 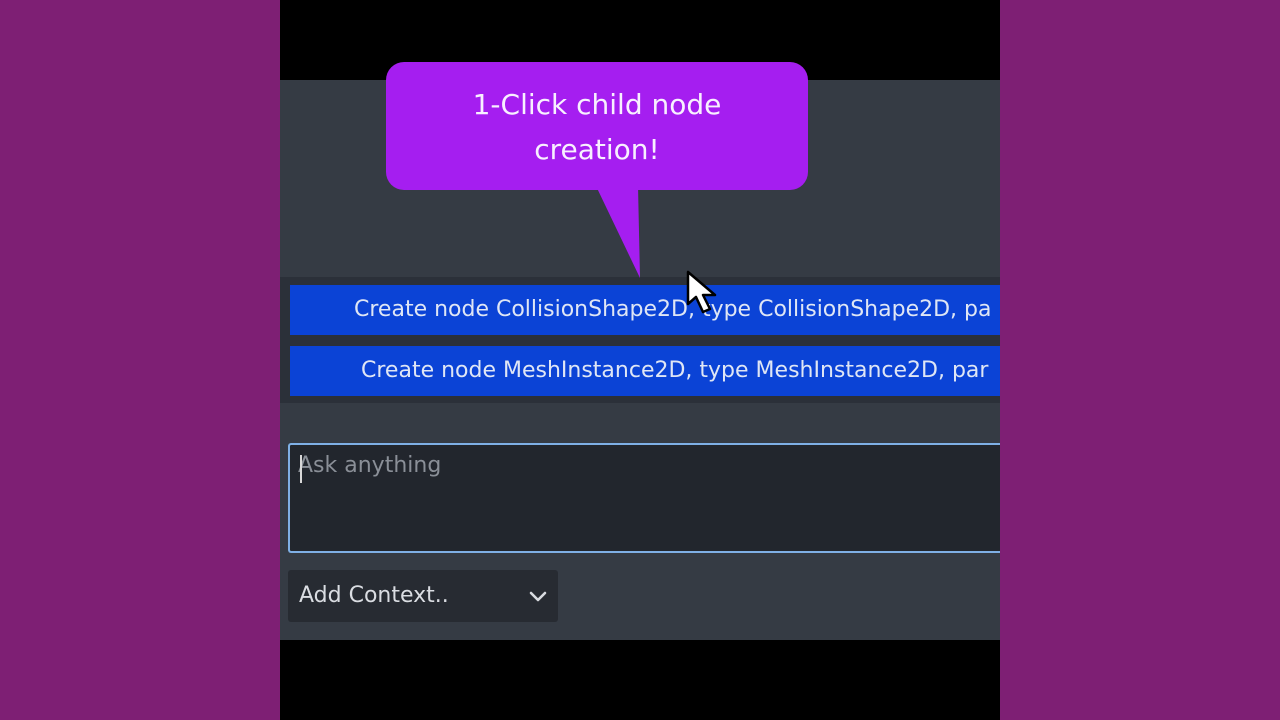 I want to click on callout-line-1: 1-Click child node, so click(x=597, y=104).